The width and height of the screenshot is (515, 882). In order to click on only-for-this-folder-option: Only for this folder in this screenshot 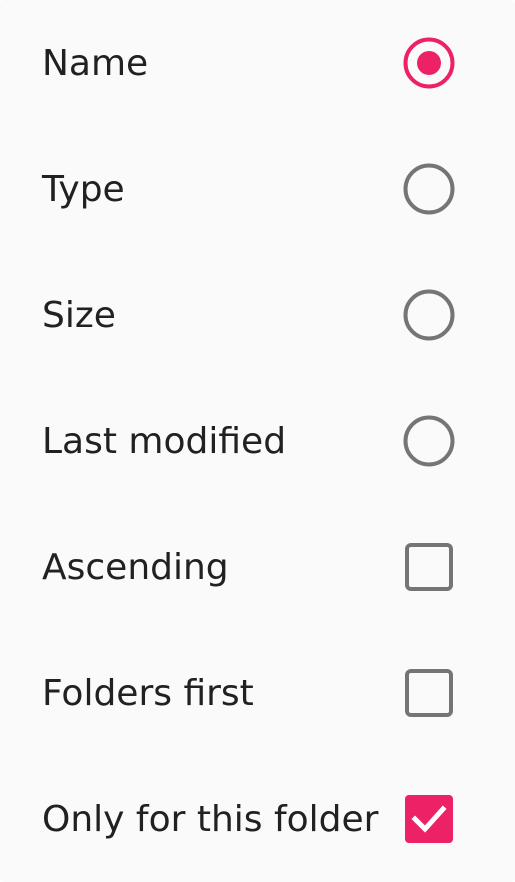, I will do `click(257, 819)`.